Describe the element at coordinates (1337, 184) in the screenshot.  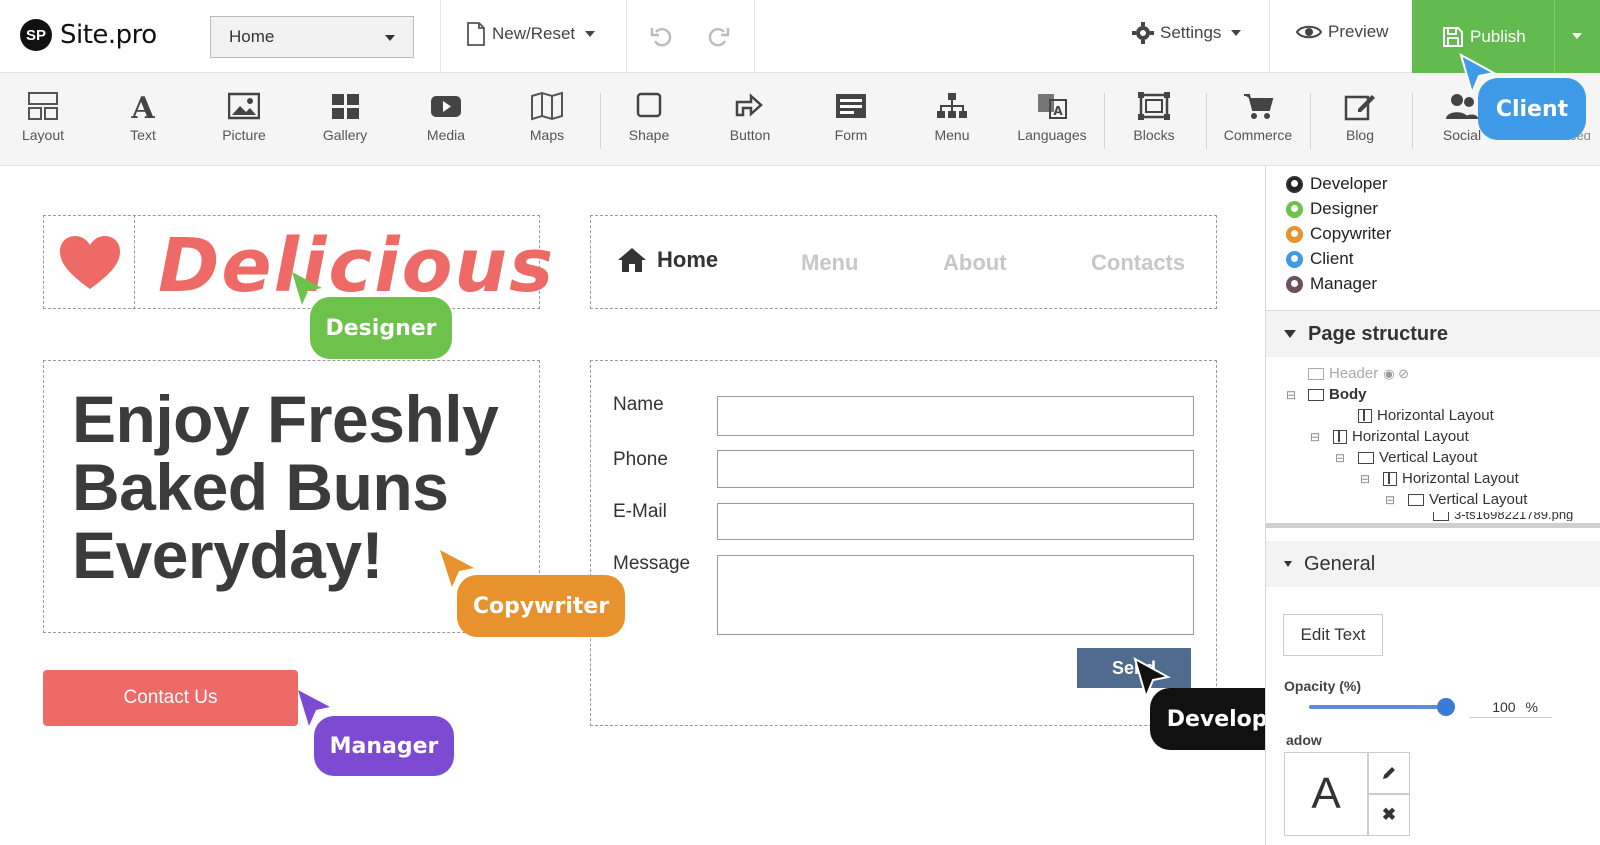
I see `role-developer: Developer` at that location.